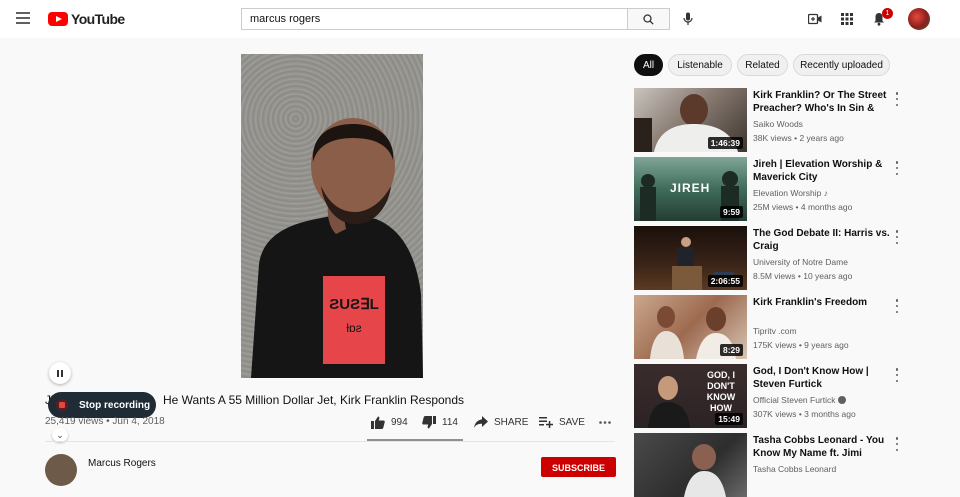 The width and height of the screenshot is (960, 497). Describe the element at coordinates (399, 422) in the screenshot. I see `like-count: 994` at that location.